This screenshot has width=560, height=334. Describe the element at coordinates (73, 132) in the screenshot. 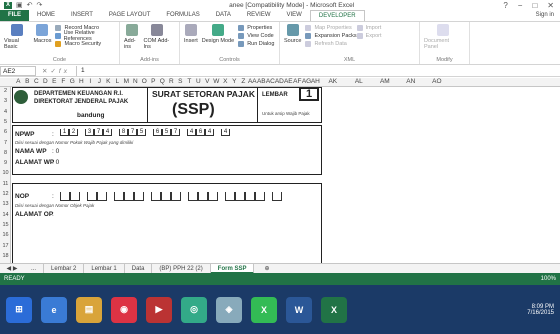

I see `npwp-digit-box: 2` at that location.